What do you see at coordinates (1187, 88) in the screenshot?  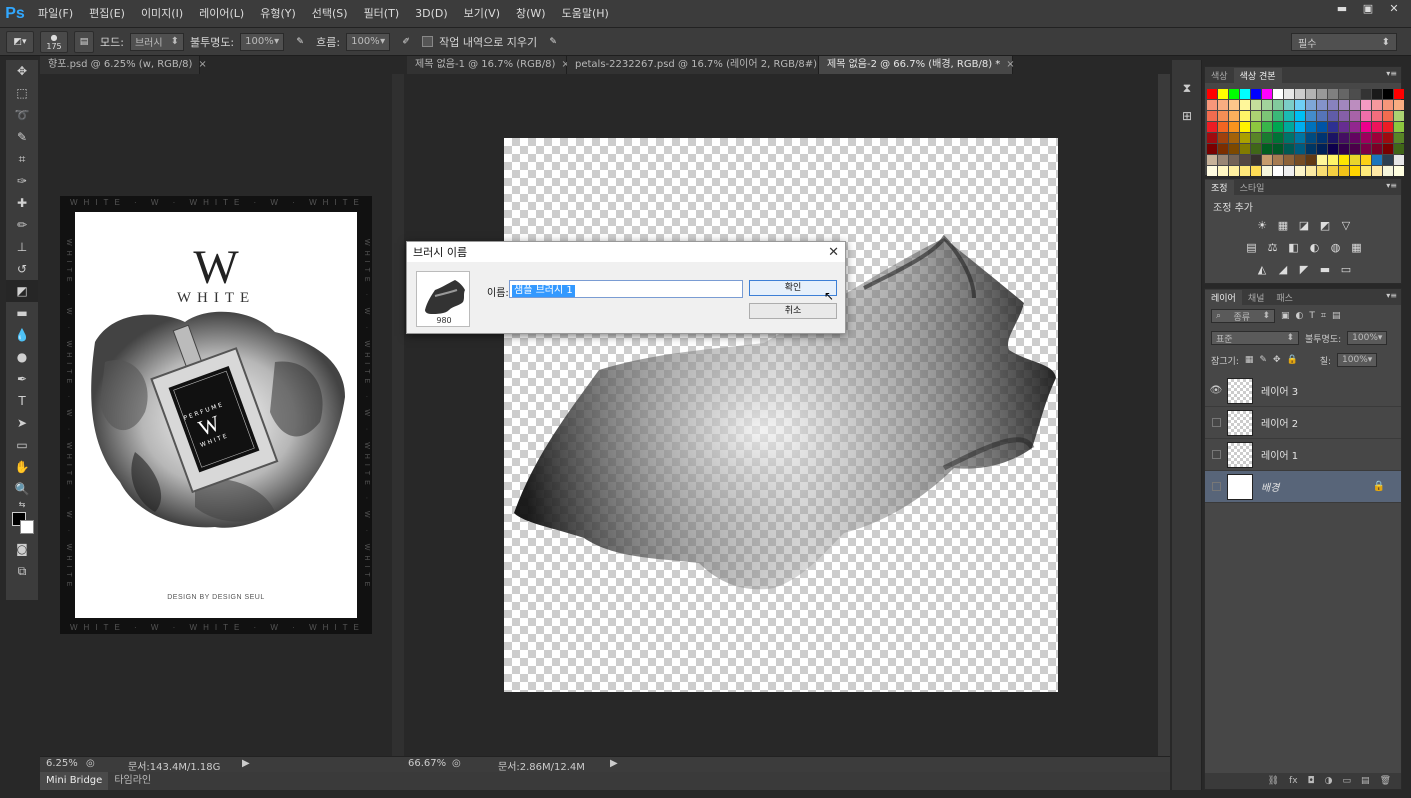 I see `history-panel-icon: ⧗` at bounding box center [1187, 88].